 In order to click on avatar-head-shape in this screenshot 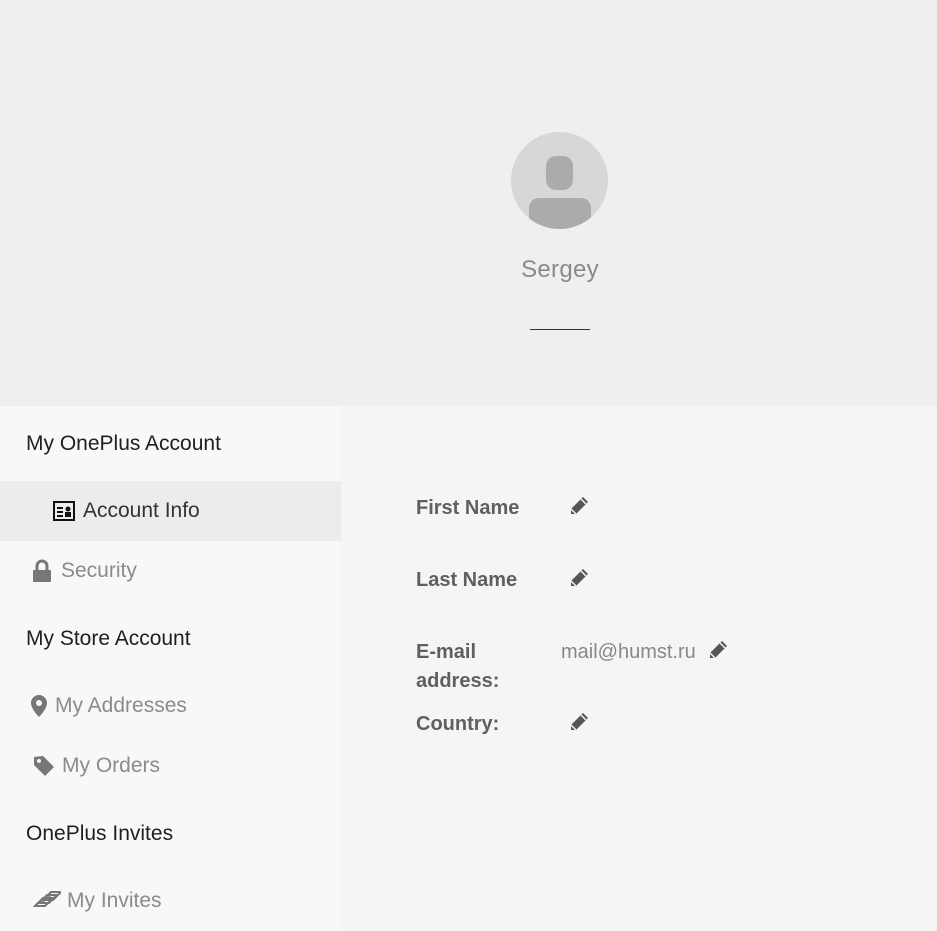, I will do `click(559, 173)`.